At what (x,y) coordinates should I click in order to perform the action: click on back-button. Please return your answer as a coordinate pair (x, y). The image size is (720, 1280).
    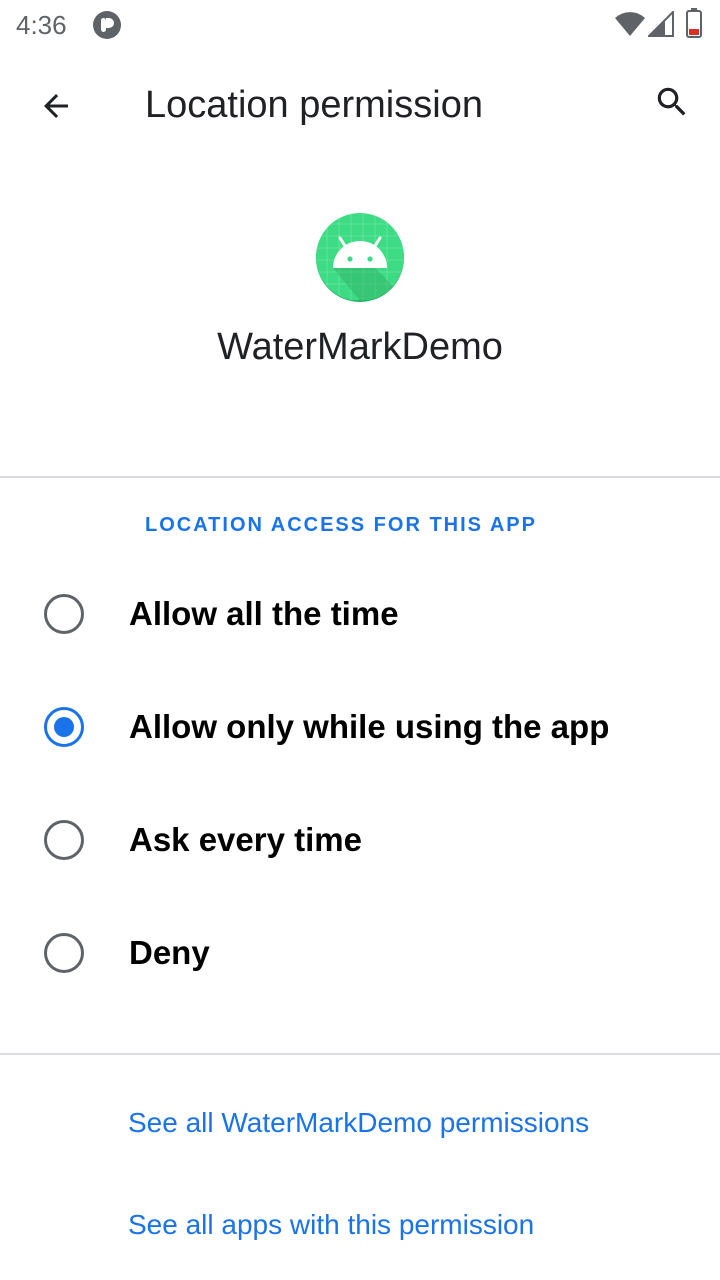
    Looking at the image, I should click on (56, 108).